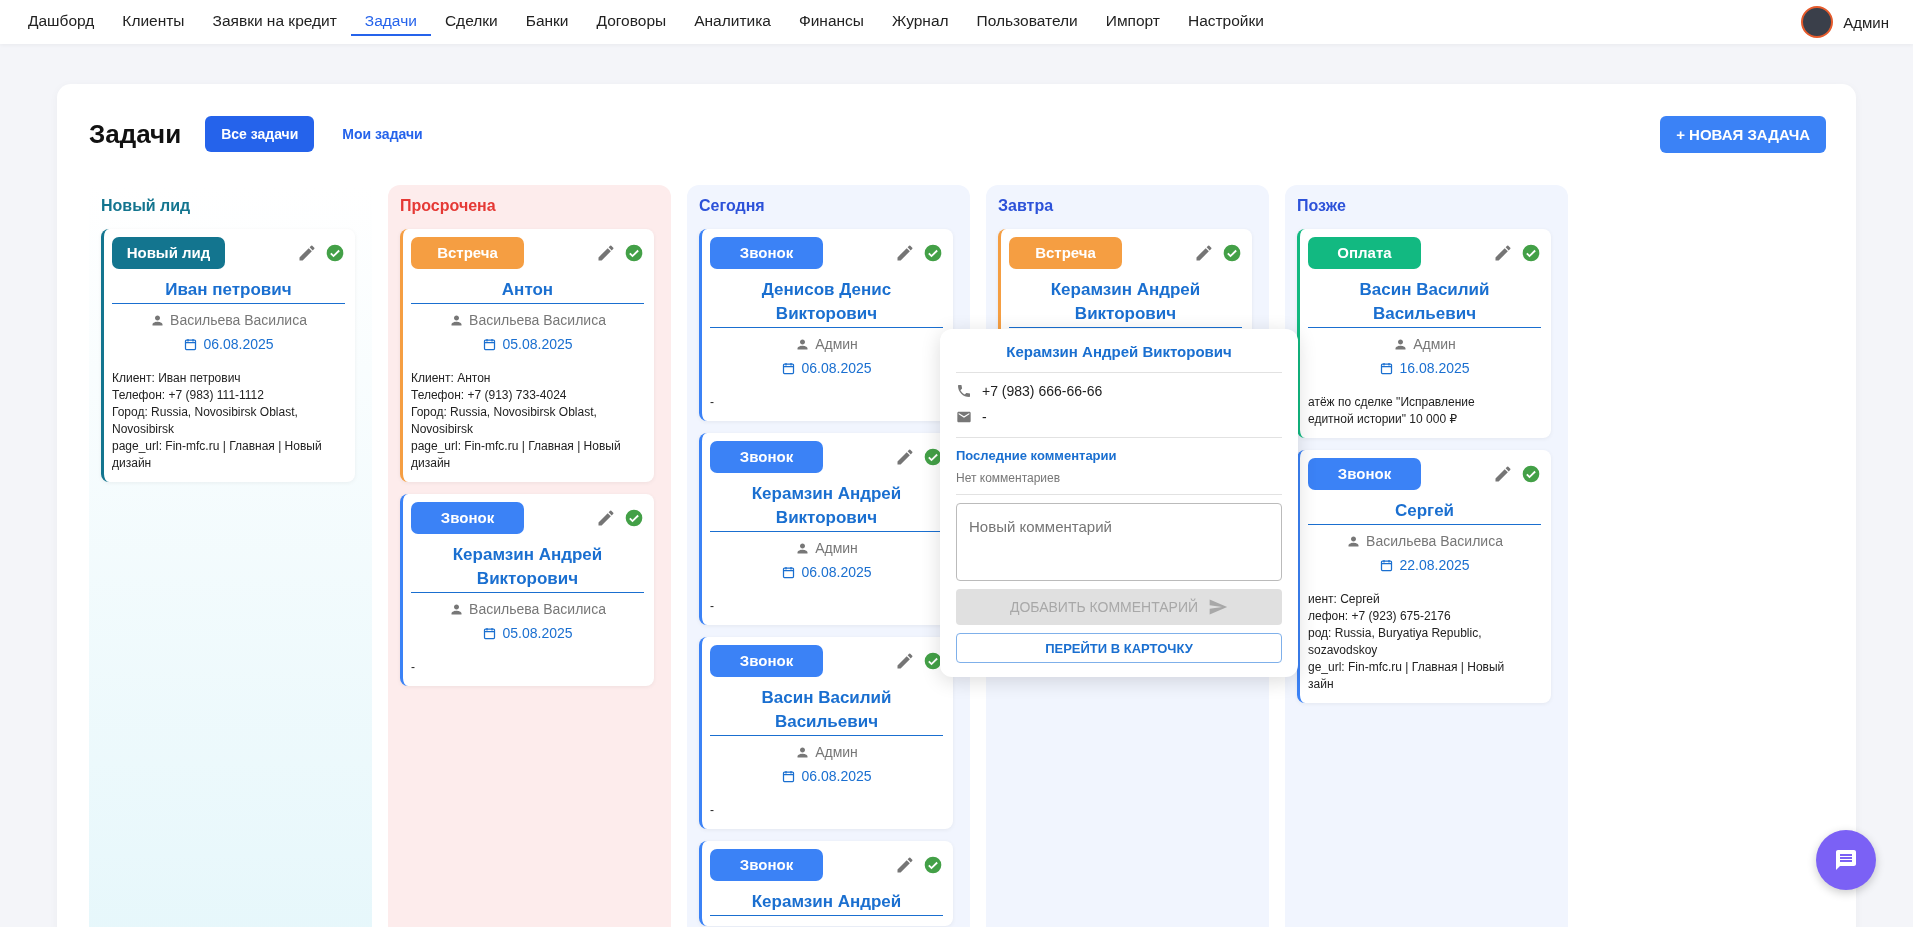 This screenshot has width=1913, height=927. I want to click on task-description: атёж по сделке "Исправление едитной истории" 10 000 ₽, so click(1392, 411).